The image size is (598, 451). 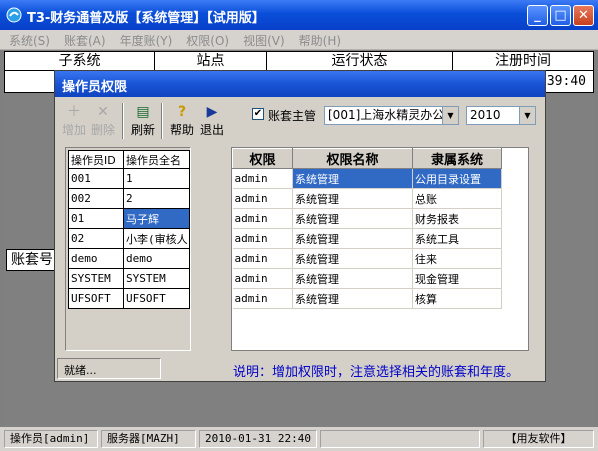 I want to click on register-time-value: 39:40, so click(x=566, y=81).